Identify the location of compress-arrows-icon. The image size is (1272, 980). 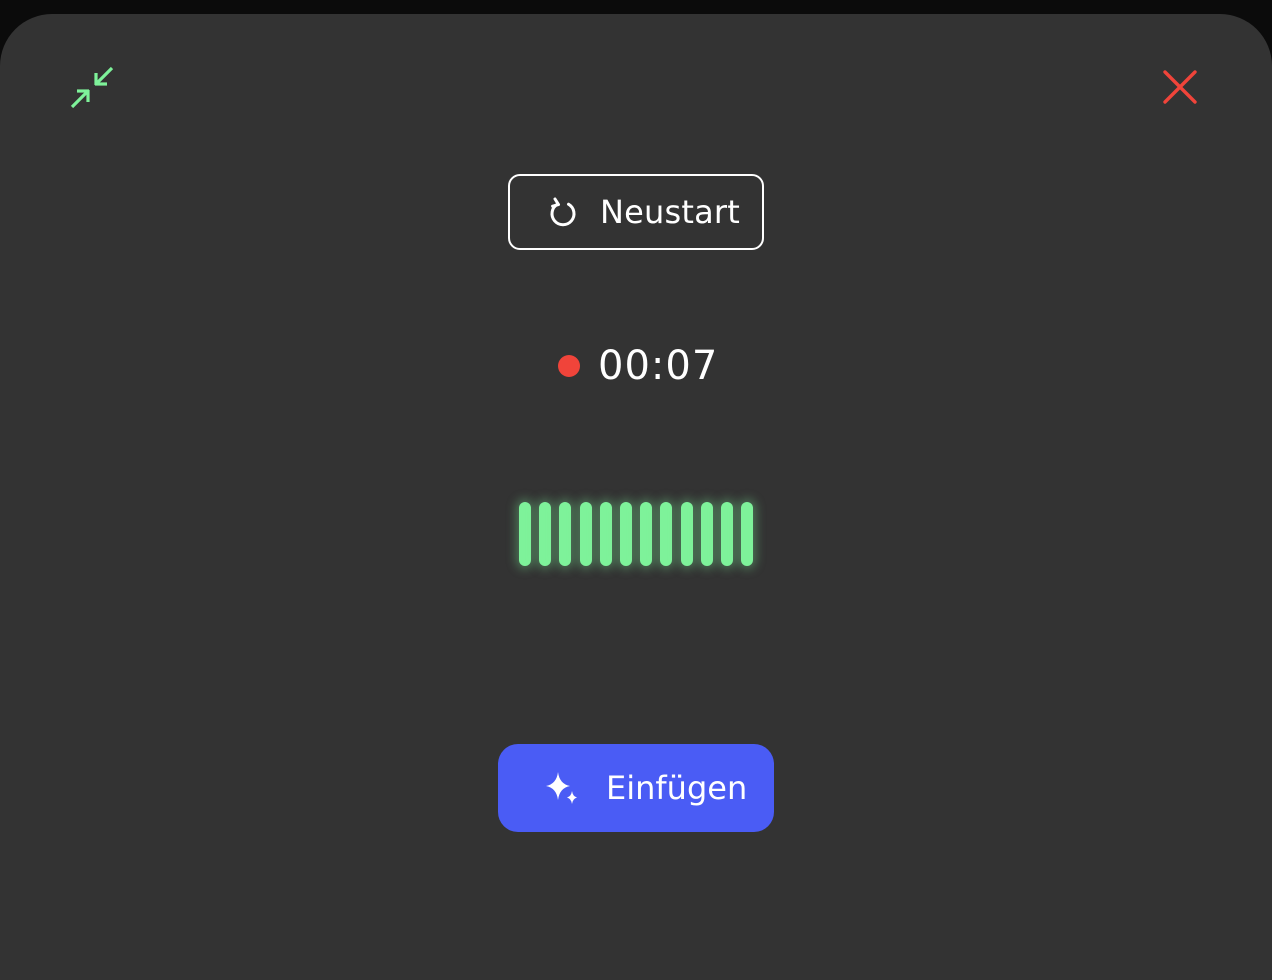
(92, 87).